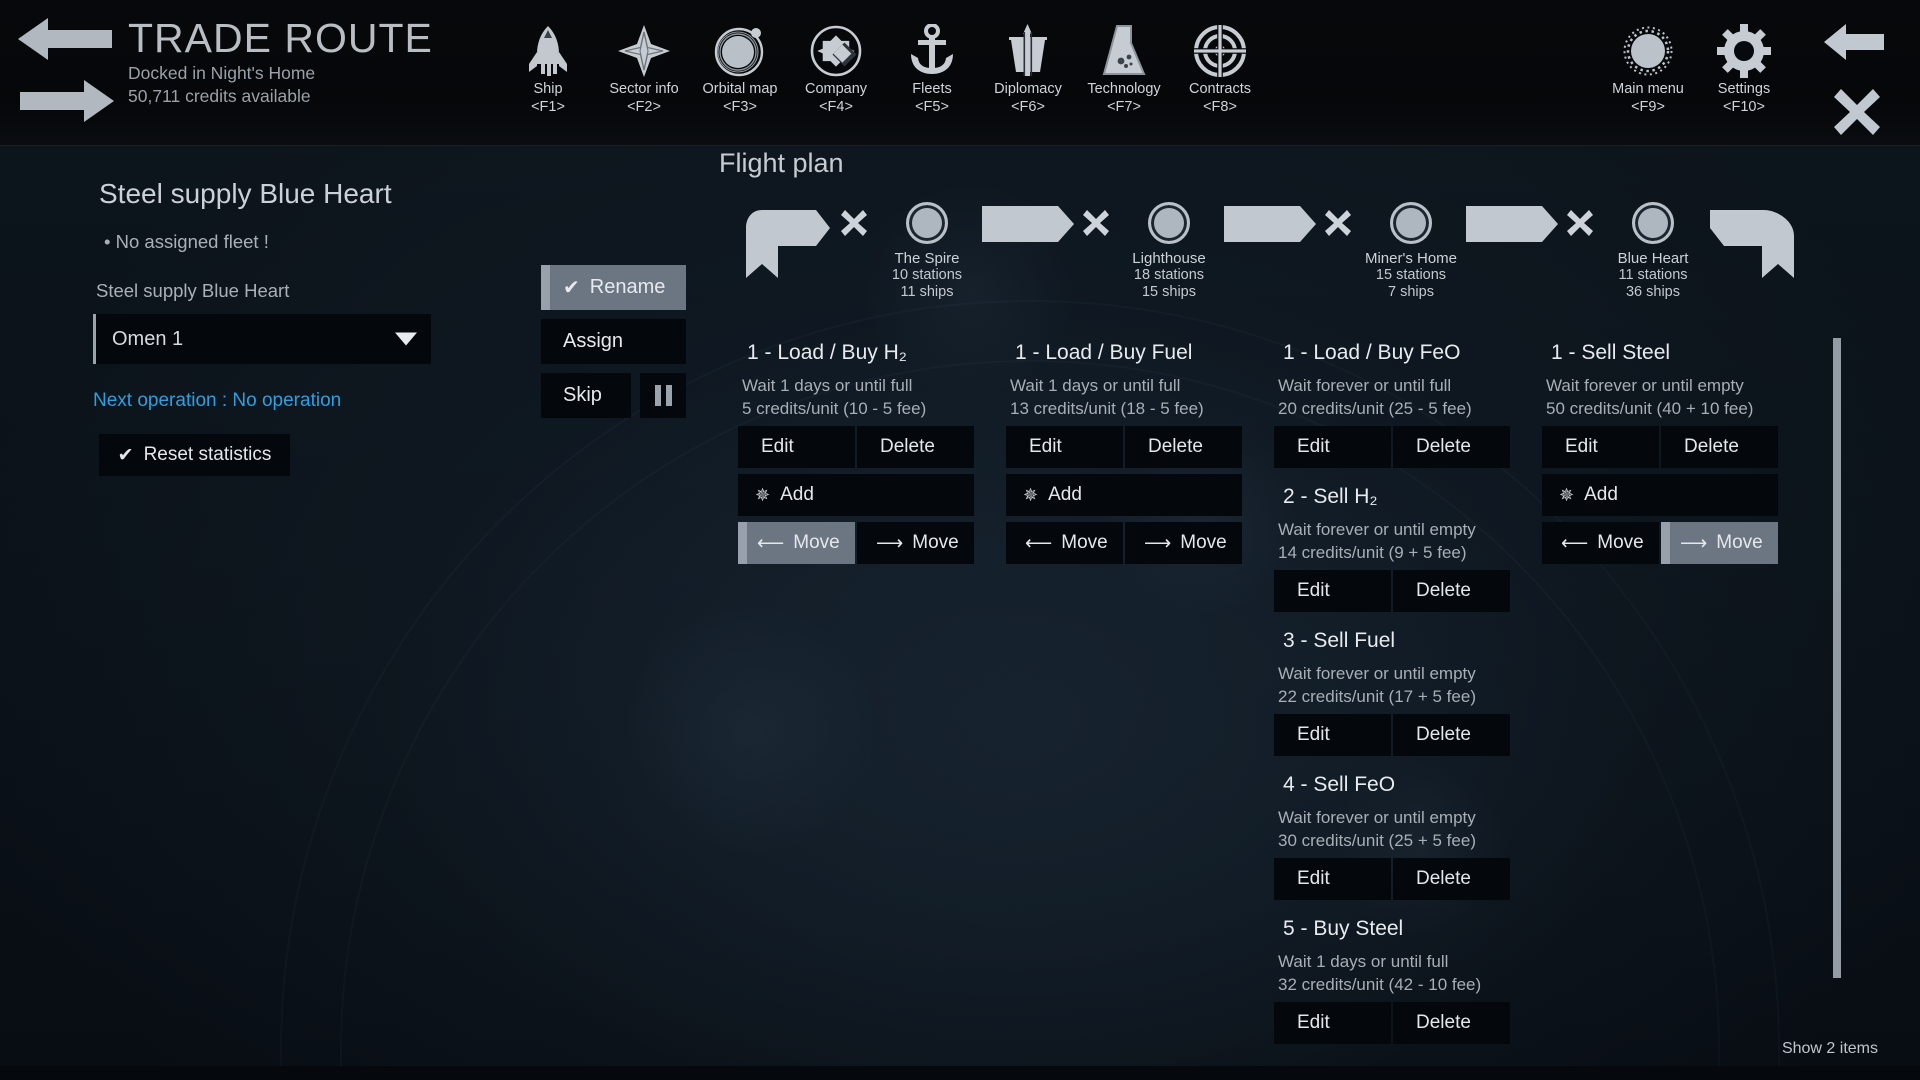  Describe the element at coordinates (740, 89) in the screenshot. I see `nav-label: Orbital map` at that location.